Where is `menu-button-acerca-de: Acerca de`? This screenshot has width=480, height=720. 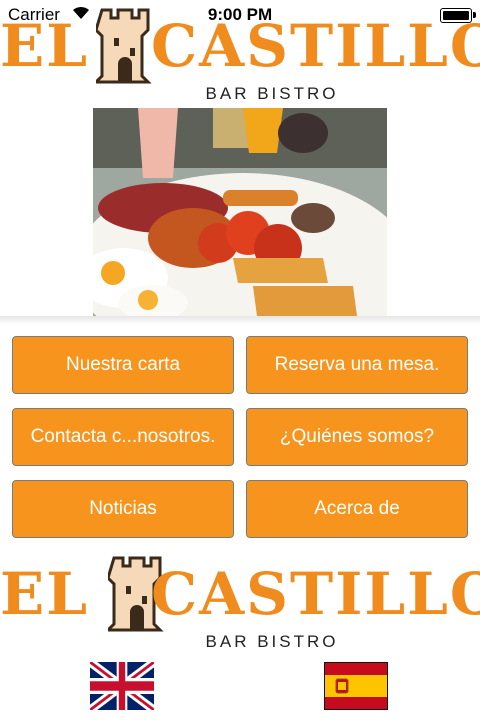
menu-button-acerca-de: Acerca de is located at coordinates (357, 509).